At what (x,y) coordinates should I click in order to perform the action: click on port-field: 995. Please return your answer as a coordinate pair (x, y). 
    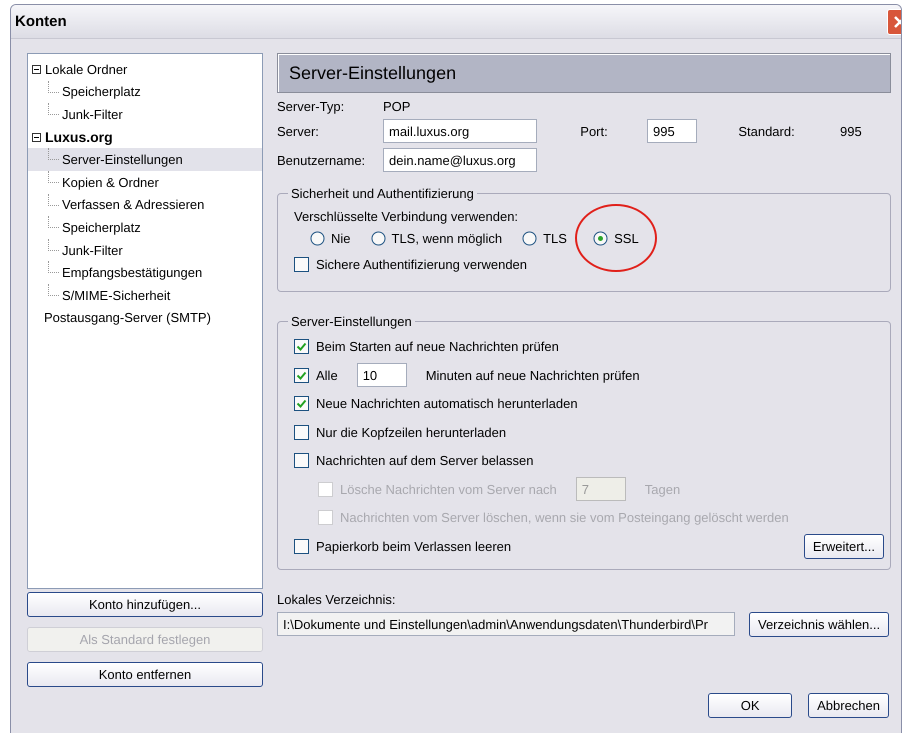
    Looking at the image, I should click on (672, 131).